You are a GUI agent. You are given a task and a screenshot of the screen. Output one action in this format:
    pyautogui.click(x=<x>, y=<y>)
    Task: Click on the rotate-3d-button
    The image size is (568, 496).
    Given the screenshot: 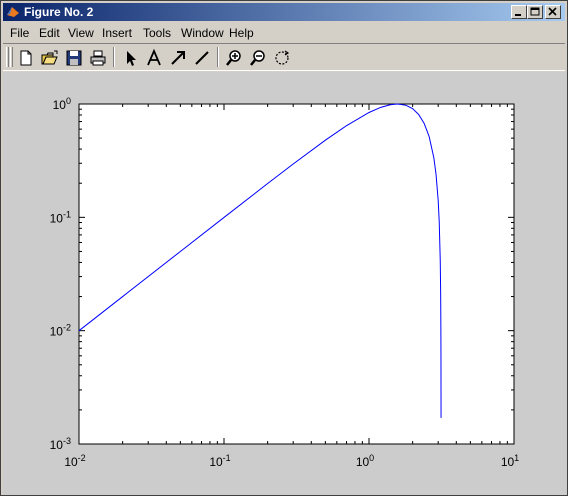 What is the action you would take?
    pyautogui.click(x=282, y=58)
    